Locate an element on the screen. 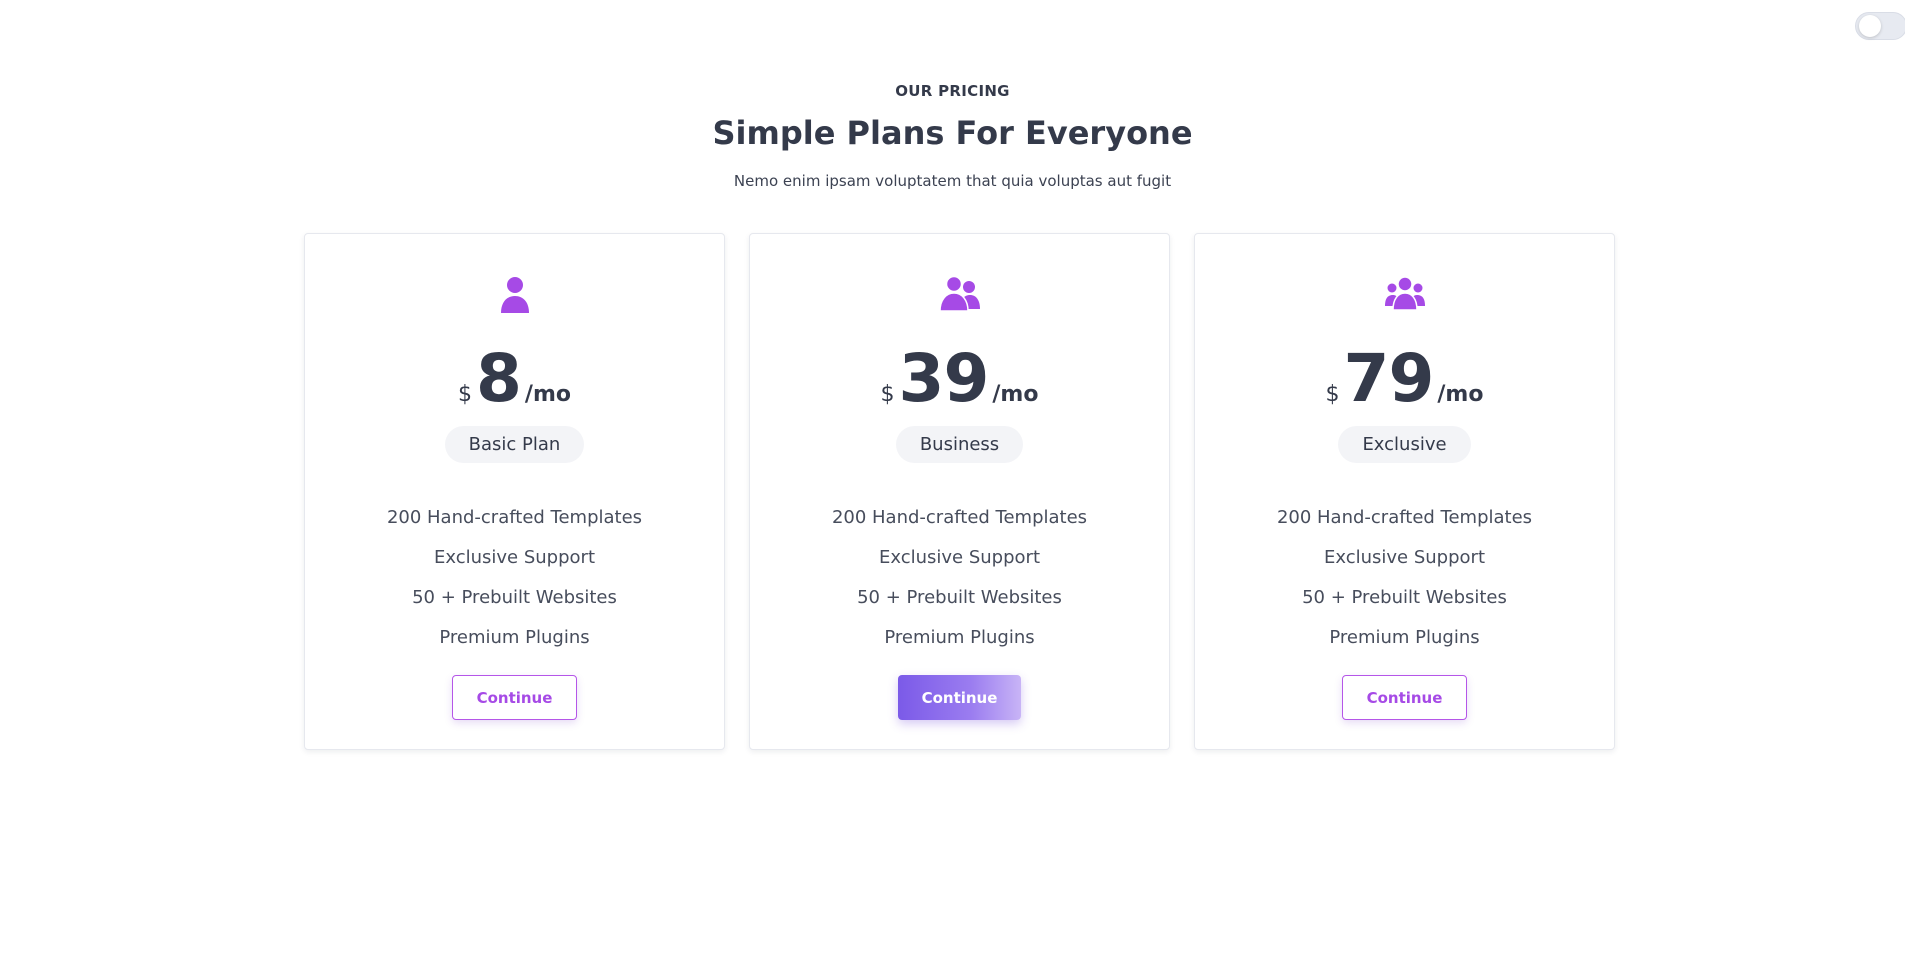  user-pair-icon is located at coordinates (959, 296).